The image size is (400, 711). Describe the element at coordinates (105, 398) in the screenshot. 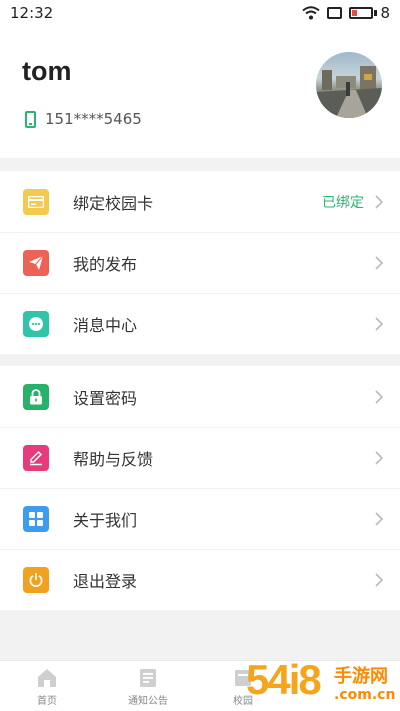

I see `menu-item-label: 设置密码` at that location.